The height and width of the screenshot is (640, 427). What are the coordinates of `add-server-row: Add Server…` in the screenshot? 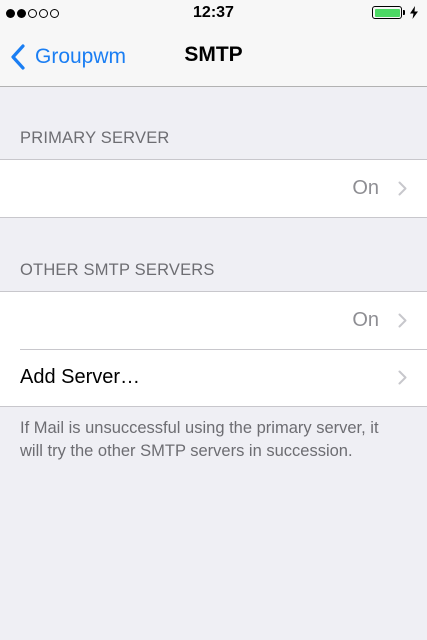 It's located at (213, 377).